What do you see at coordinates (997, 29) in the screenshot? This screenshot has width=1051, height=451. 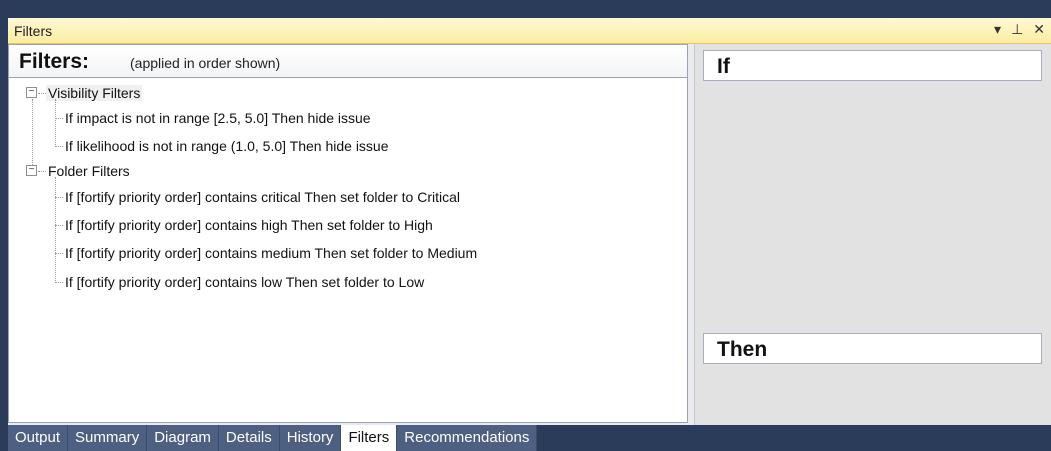 I see `dropdown-icon: ▾` at bounding box center [997, 29].